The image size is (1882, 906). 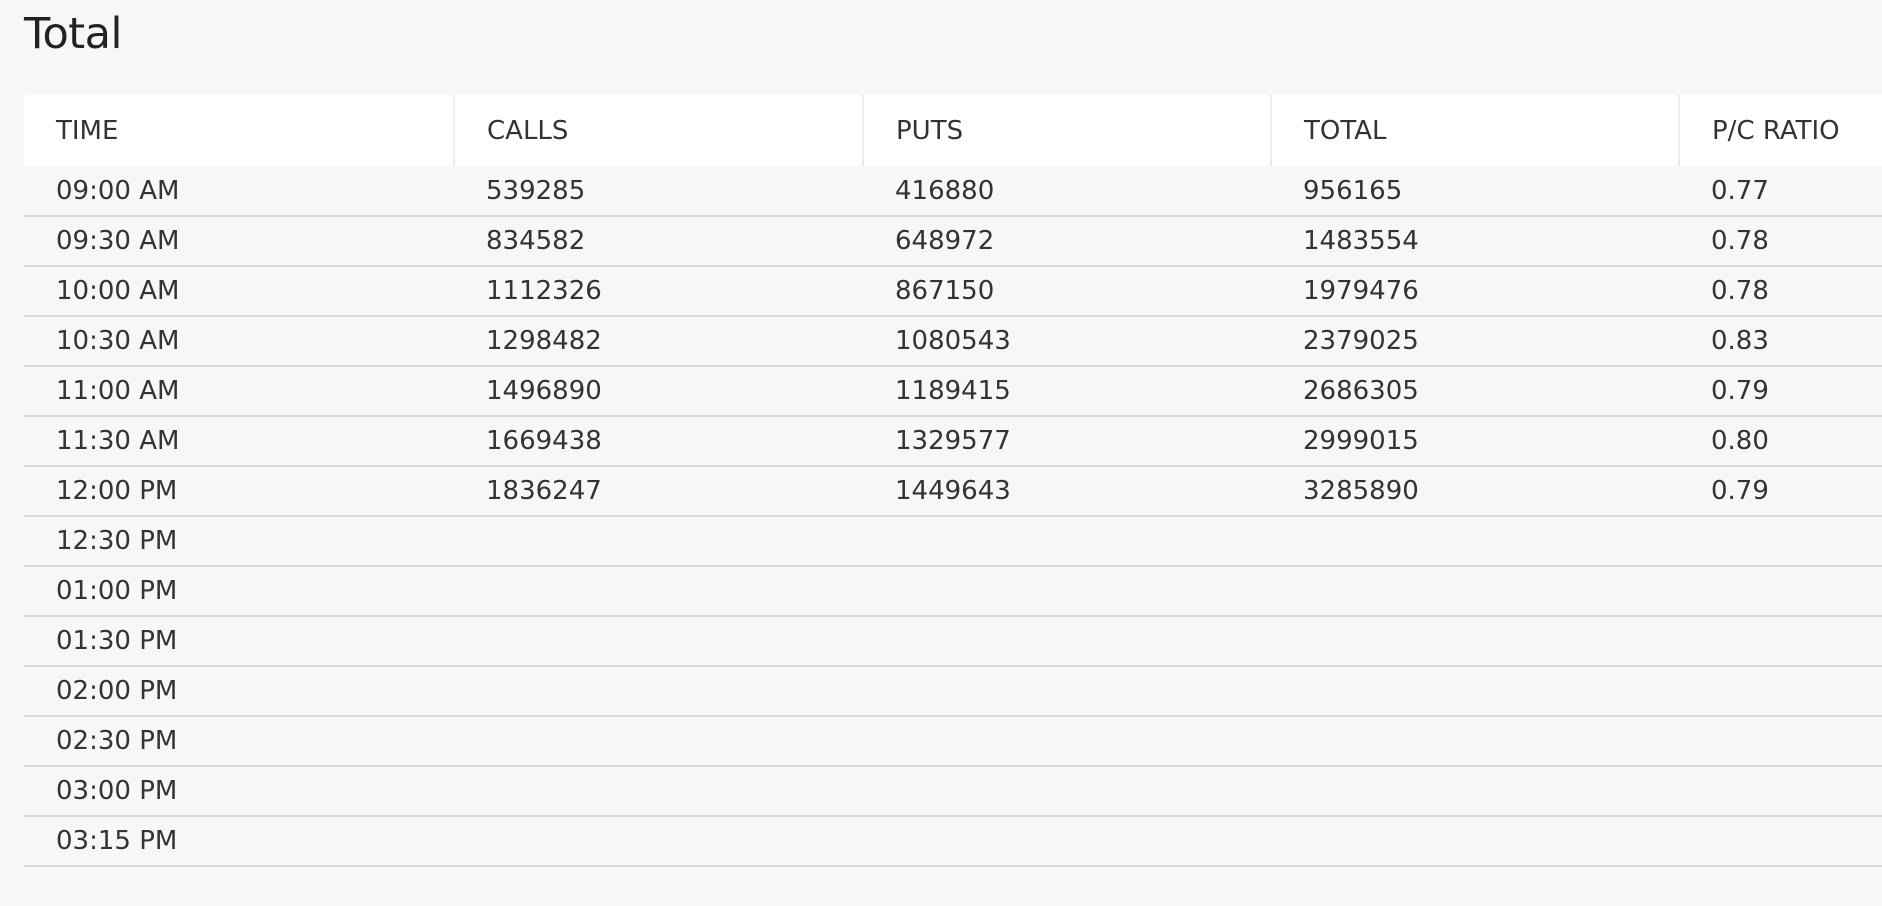 I want to click on cell-time: 01:00 PM, so click(x=117, y=591).